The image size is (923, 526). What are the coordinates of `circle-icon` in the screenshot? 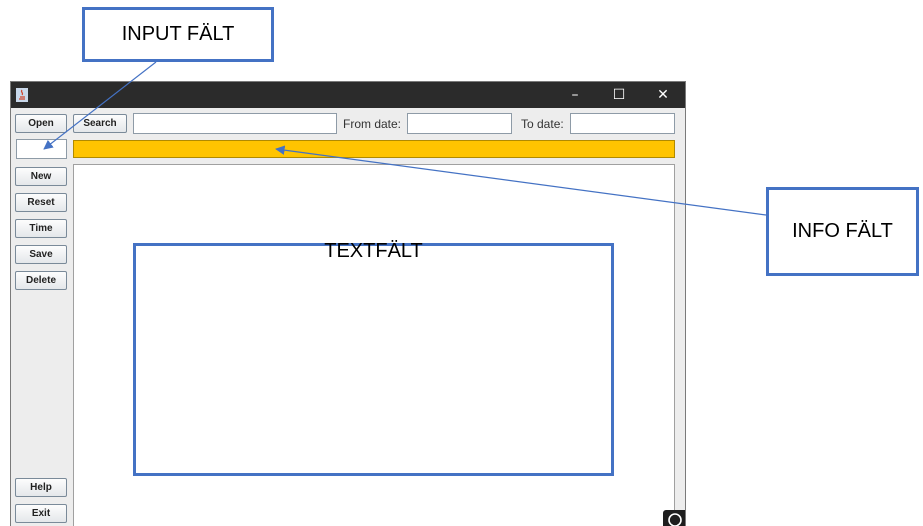 It's located at (675, 519).